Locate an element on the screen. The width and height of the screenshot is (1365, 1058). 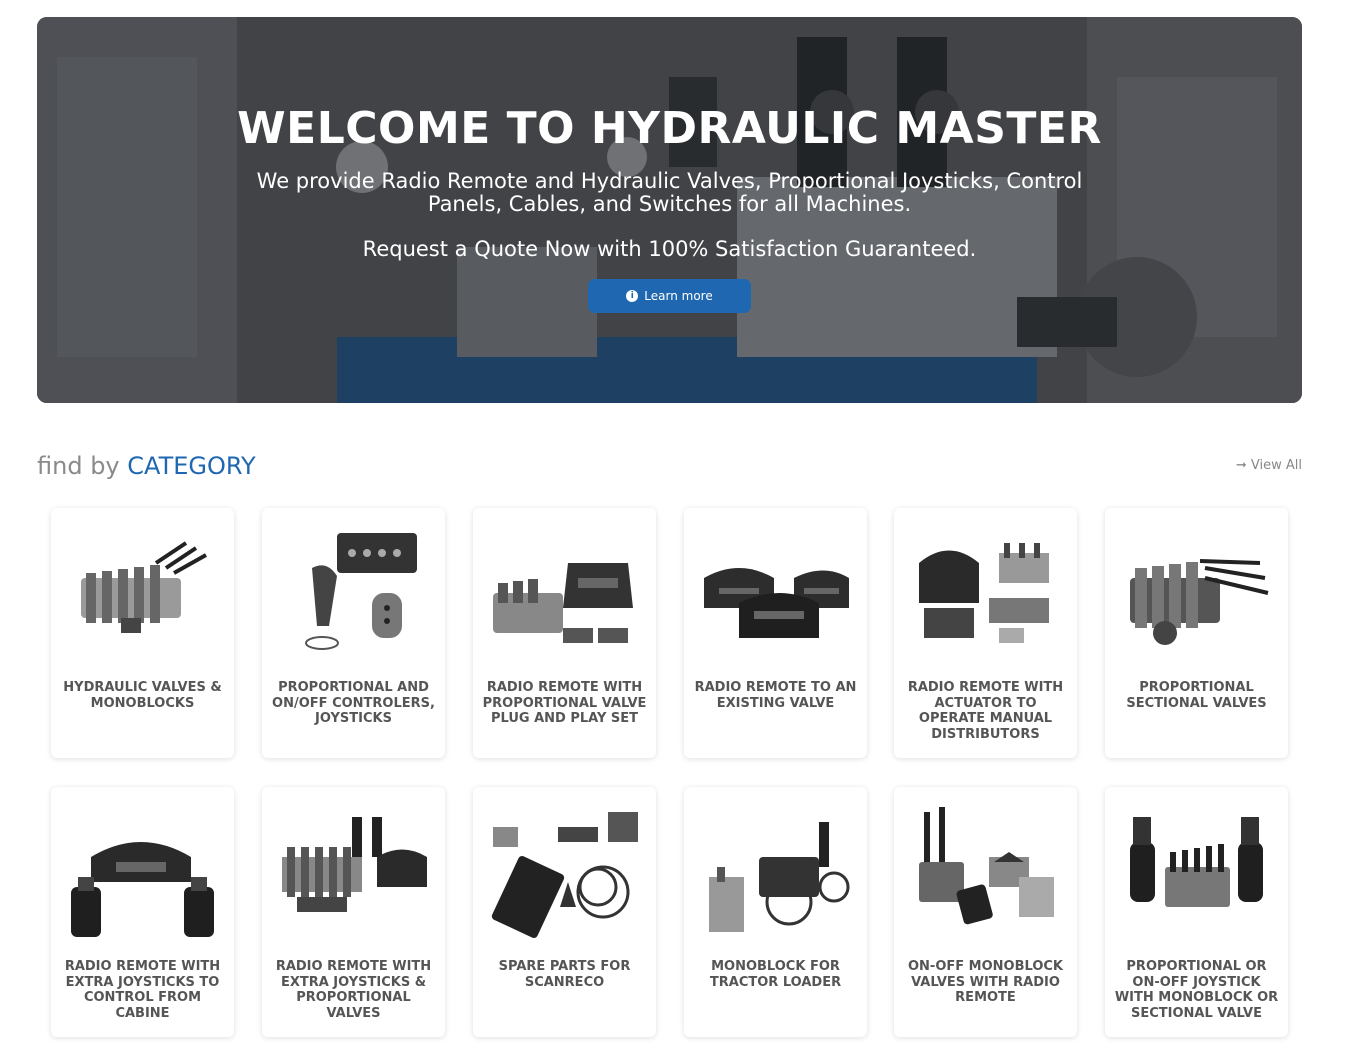
category-card: PROPORTIONAL SECTIONAL VALVES is located at coordinates (1196, 633).